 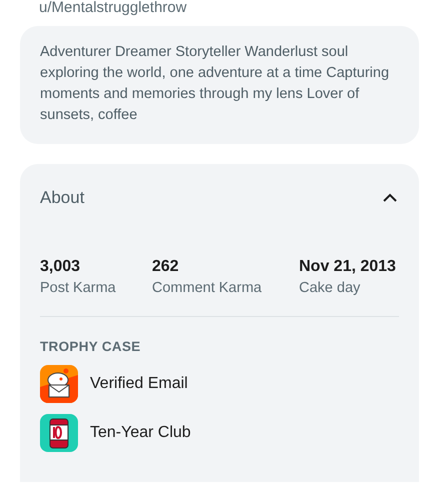 What do you see at coordinates (61, 267) in the screenshot?
I see `stat-value: 3,003` at bounding box center [61, 267].